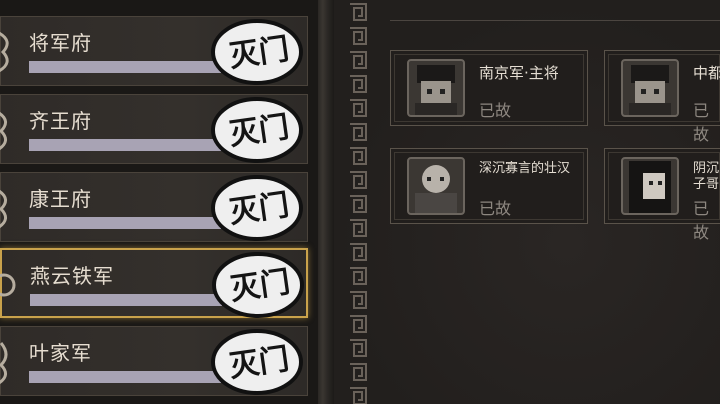 This screenshot has height=404, width=720. Describe the element at coordinates (706, 73) in the screenshot. I see `character-name: 中都` at that location.